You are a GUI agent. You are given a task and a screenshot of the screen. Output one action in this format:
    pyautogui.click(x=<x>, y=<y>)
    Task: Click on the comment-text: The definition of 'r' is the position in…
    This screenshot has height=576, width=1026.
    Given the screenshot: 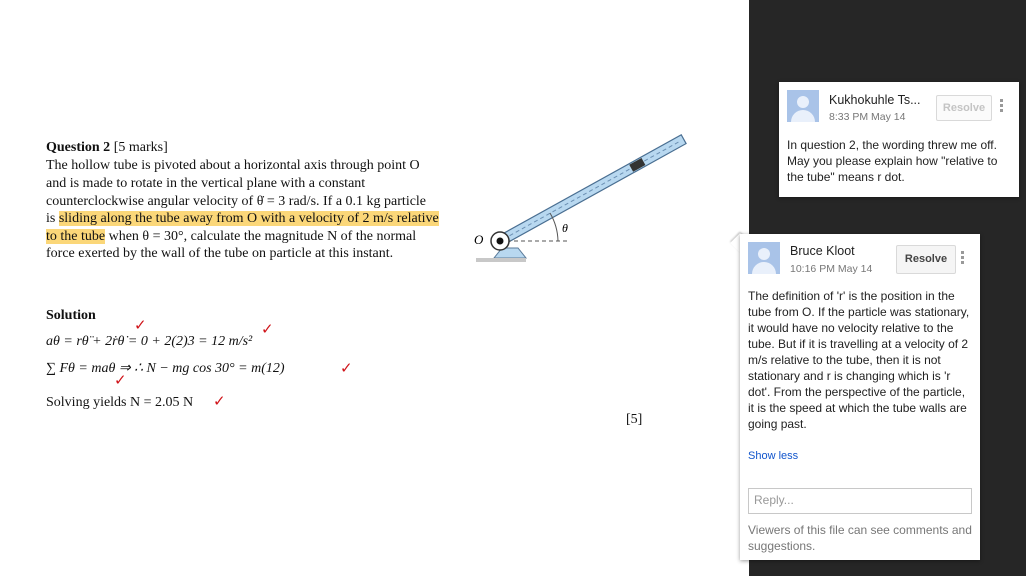 What is the action you would take?
    pyautogui.click(x=859, y=360)
    